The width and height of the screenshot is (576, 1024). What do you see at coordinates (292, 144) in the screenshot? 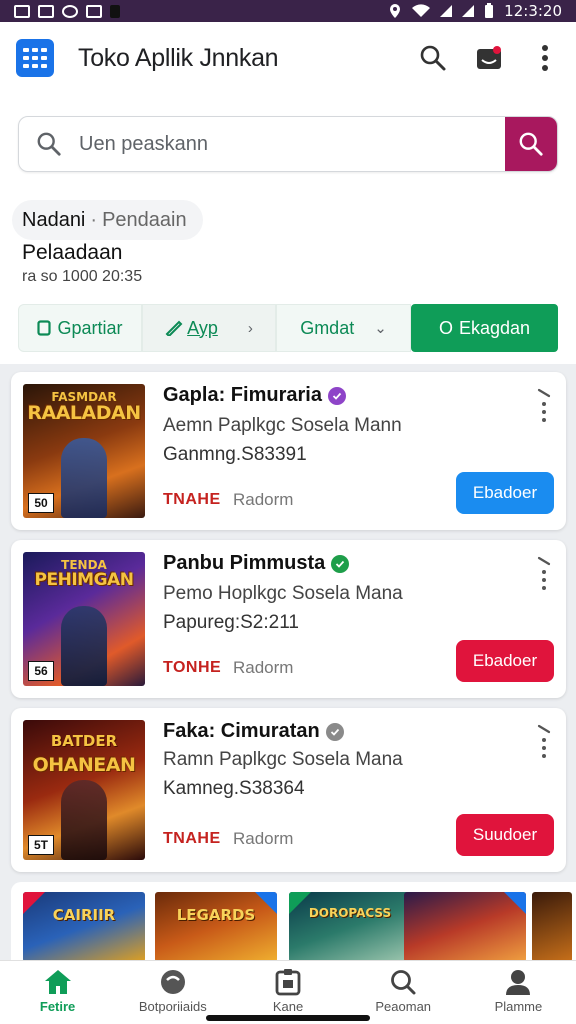
I see `search-input` at bounding box center [292, 144].